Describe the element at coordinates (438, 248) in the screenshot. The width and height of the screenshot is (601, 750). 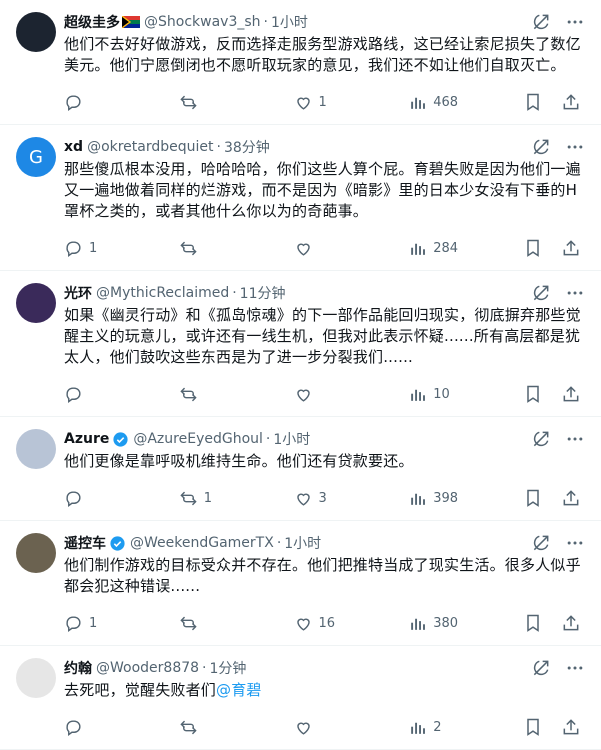
I see `views-button: 284` at that location.